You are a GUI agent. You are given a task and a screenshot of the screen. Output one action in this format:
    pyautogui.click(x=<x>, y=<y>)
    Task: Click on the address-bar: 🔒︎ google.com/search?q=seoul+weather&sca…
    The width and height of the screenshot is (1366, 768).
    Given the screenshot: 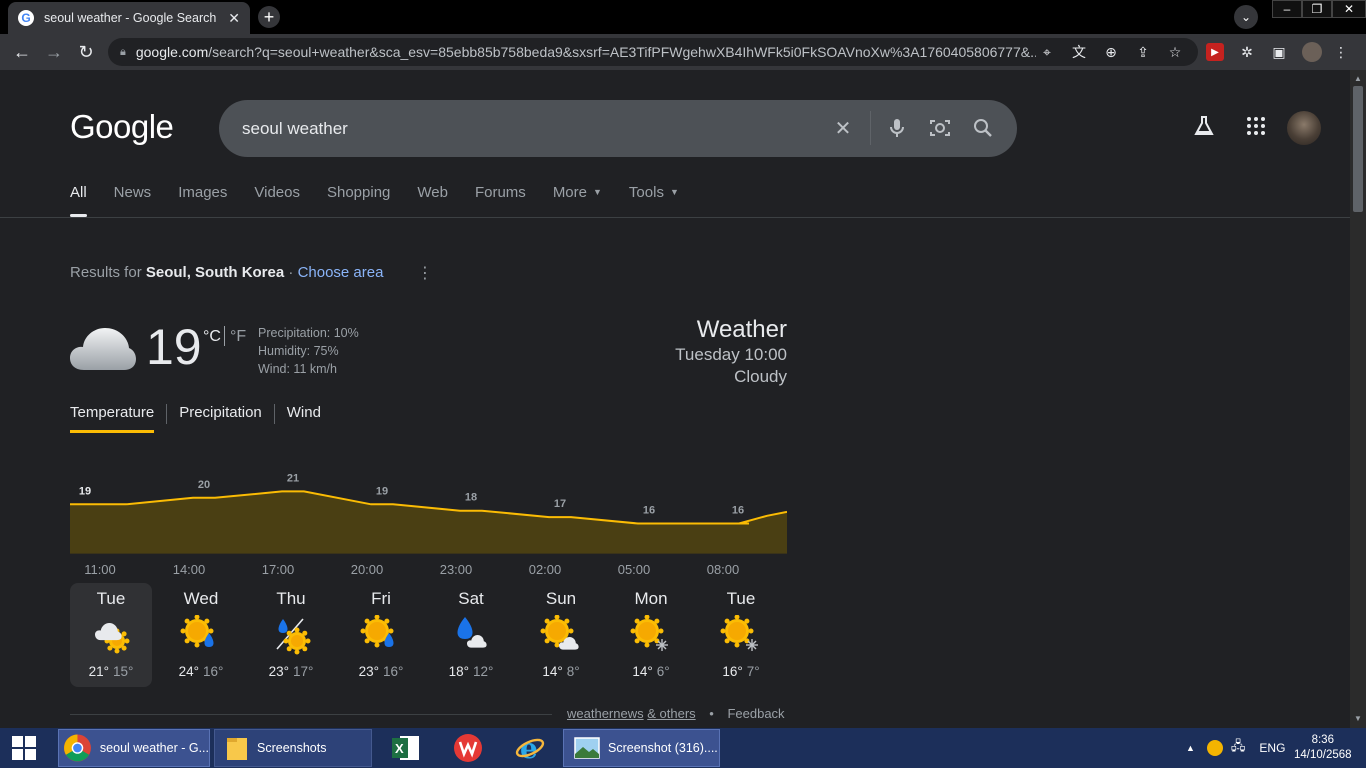 What is the action you would take?
    pyautogui.click(x=653, y=52)
    